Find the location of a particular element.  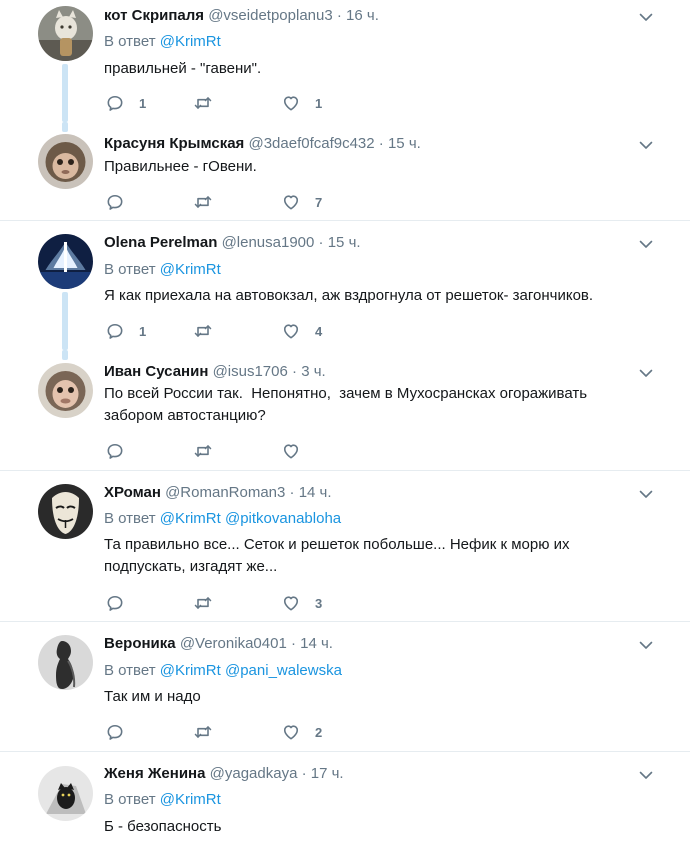

like-button: 2 is located at coordinates (301, 732).